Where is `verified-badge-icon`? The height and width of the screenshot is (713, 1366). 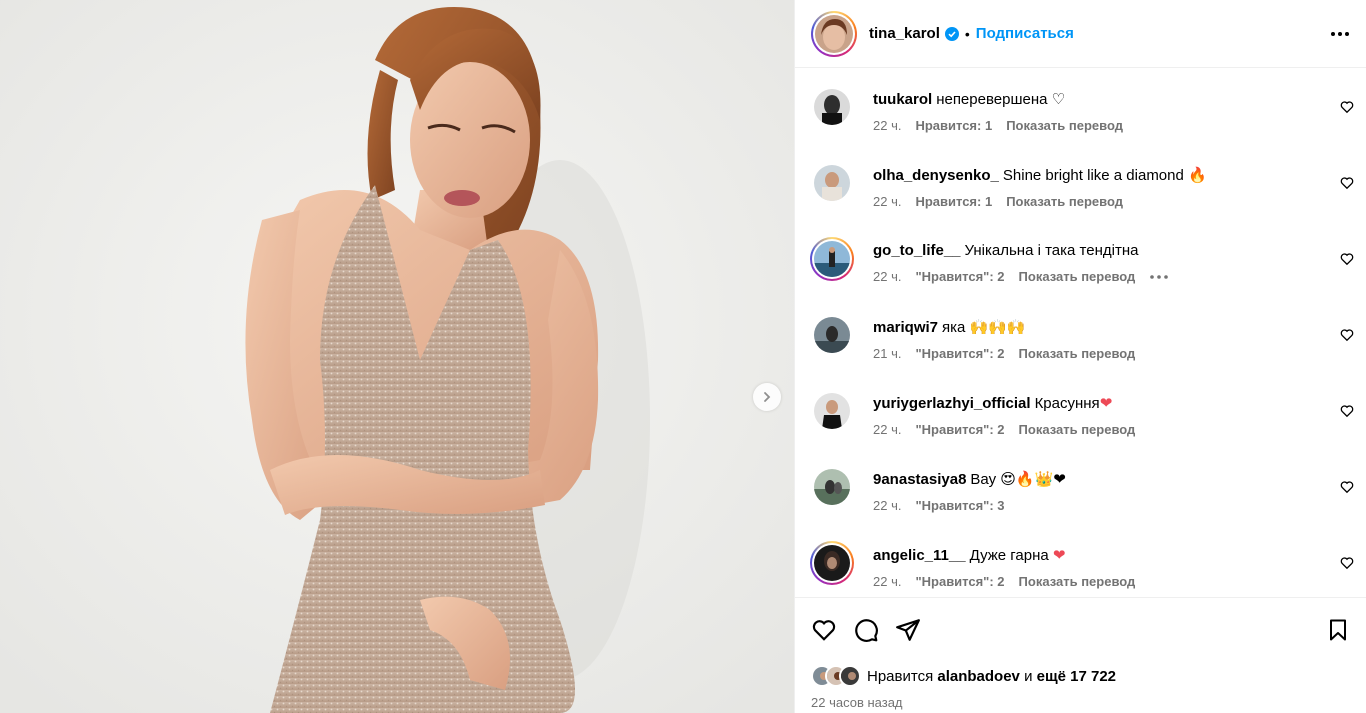
verified-badge-icon is located at coordinates (951, 33).